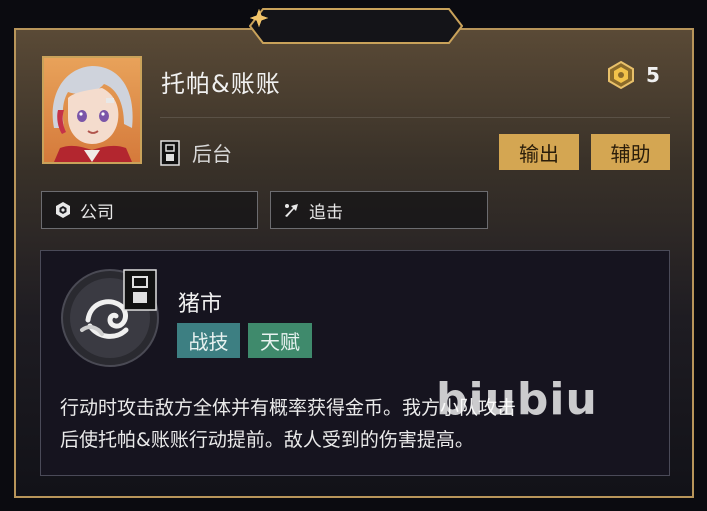 The width and height of the screenshot is (707, 511). I want to click on header-divider, so click(415, 117).